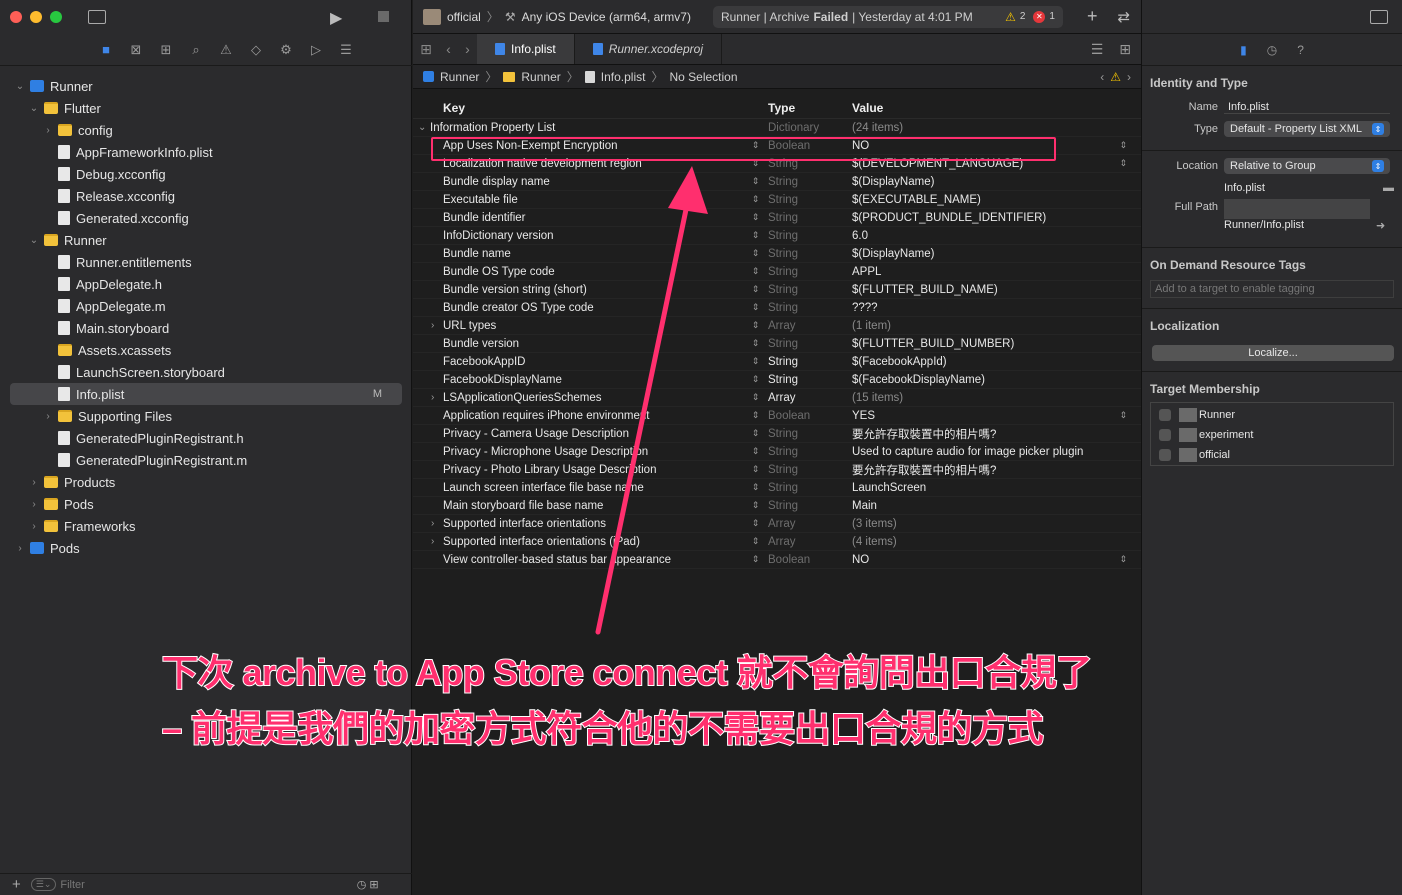 The image size is (1402, 895). What do you see at coordinates (606, 17) in the screenshot?
I see `destination-name: Any iOS Device (arm64, armv7)` at bounding box center [606, 17].